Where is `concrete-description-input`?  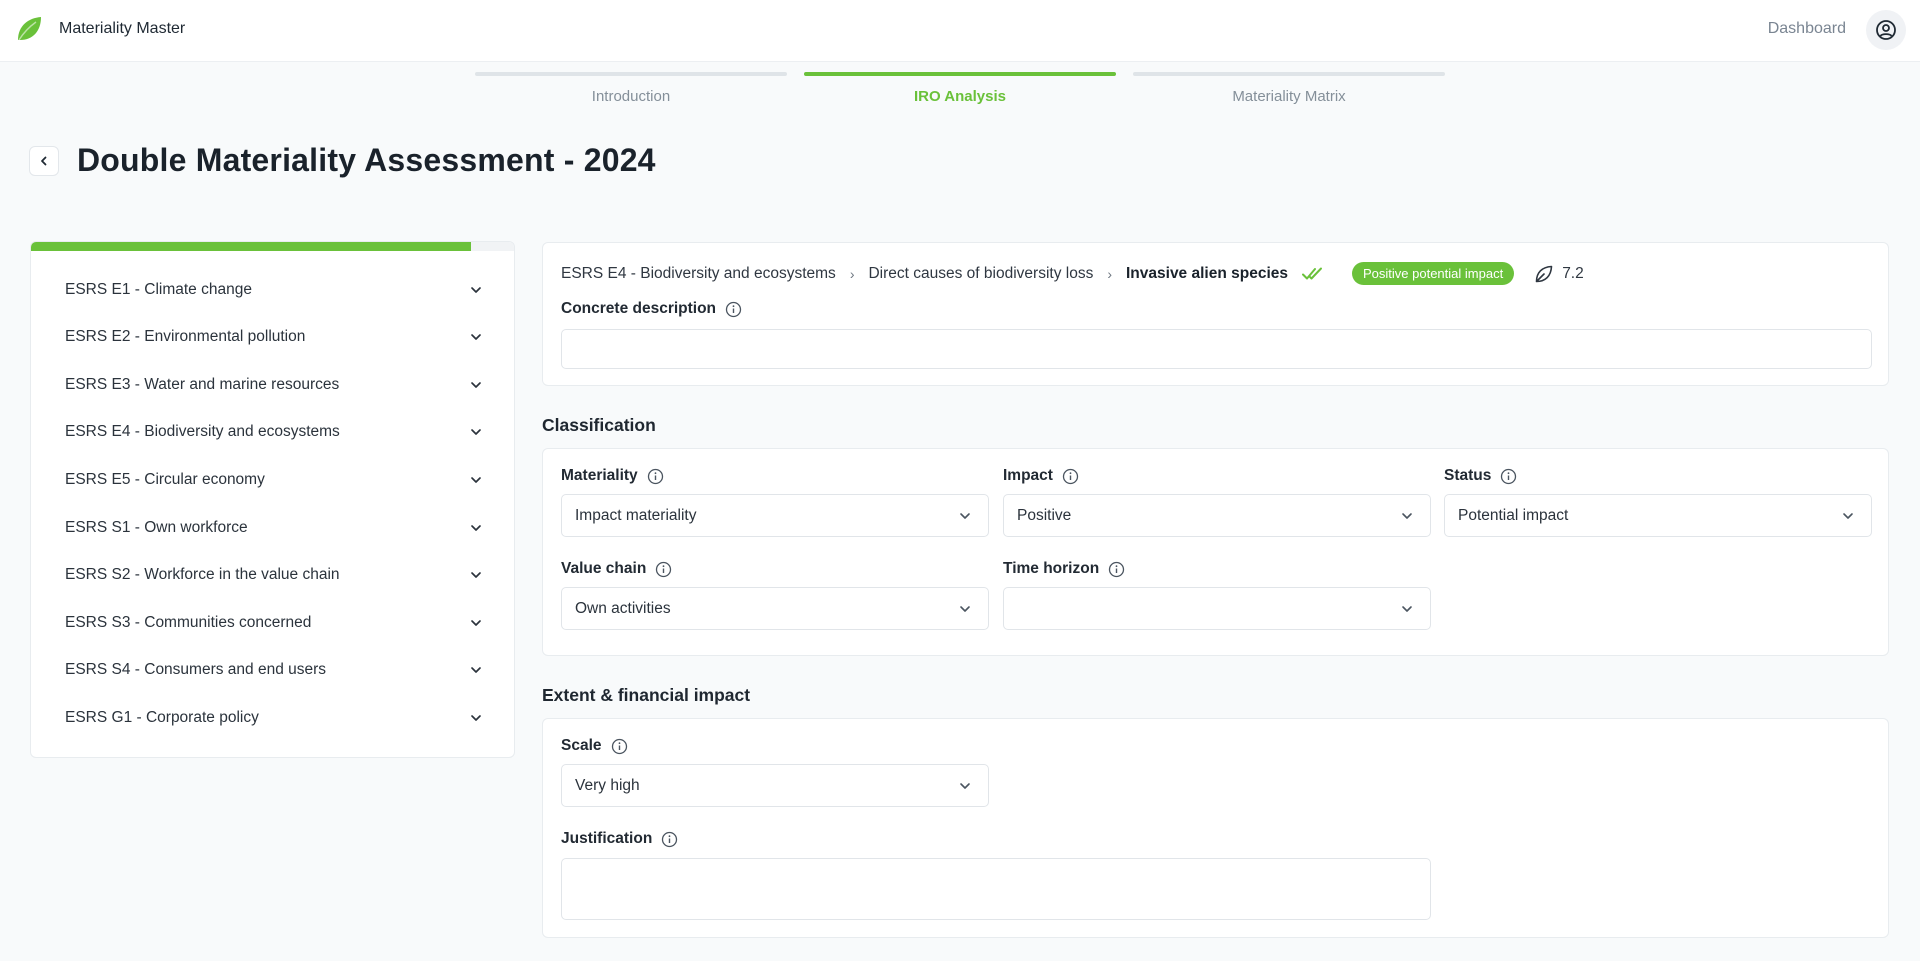 concrete-description-input is located at coordinates (1216, 349).